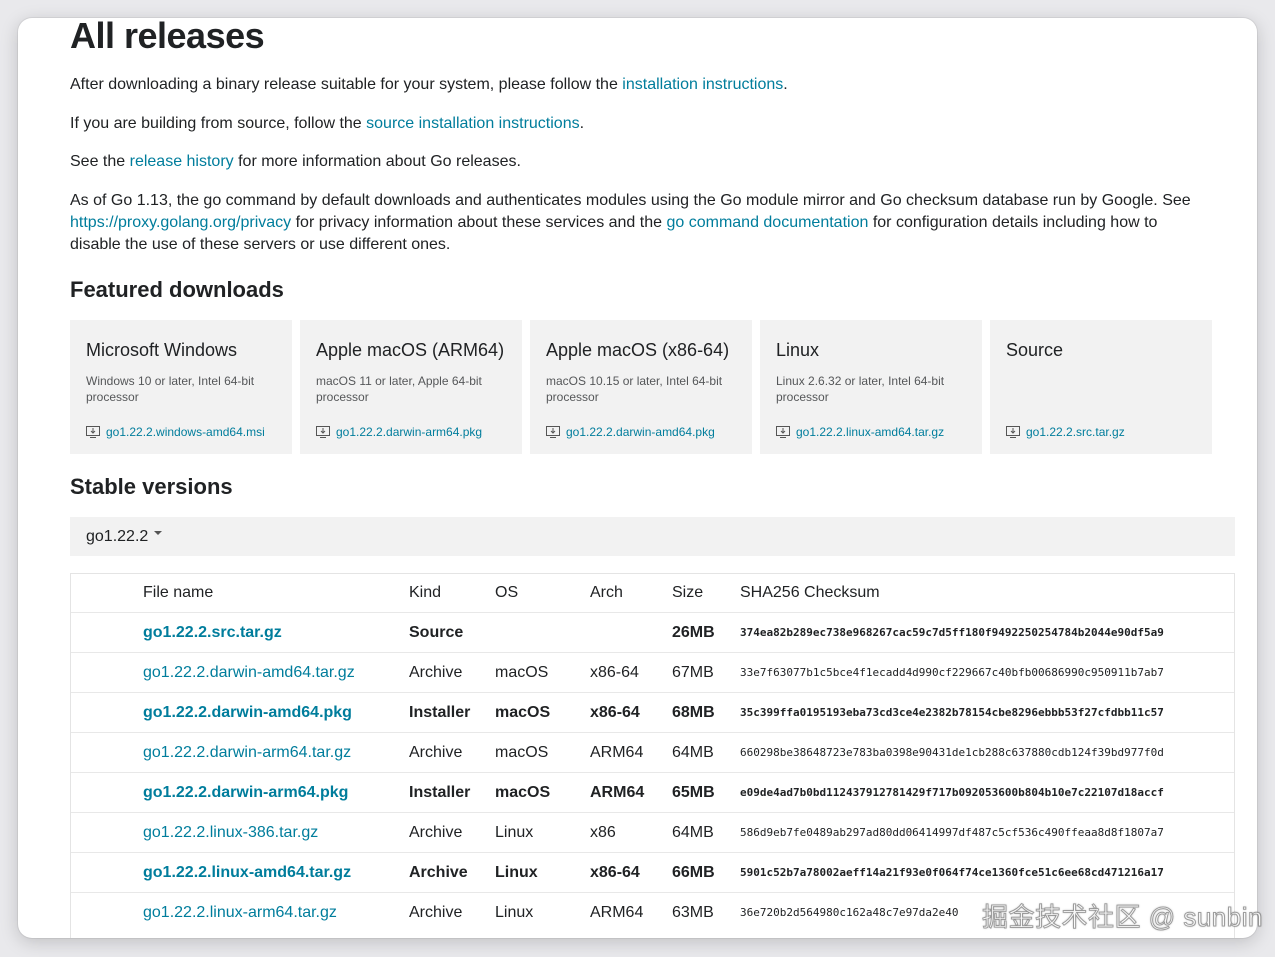  I want to click on file-link: go1.22.2.linux-amd64.tar.gz, so click(247, 872).